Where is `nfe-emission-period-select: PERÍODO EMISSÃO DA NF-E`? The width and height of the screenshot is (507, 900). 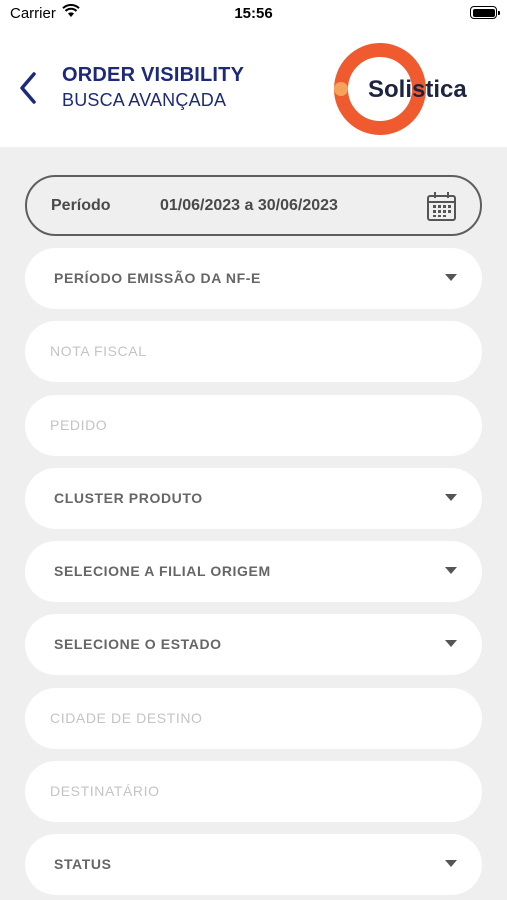 nfe-emission-period-select: PERÍODO EMISSÃO DA NF-E is located at coordinates (253, 278).